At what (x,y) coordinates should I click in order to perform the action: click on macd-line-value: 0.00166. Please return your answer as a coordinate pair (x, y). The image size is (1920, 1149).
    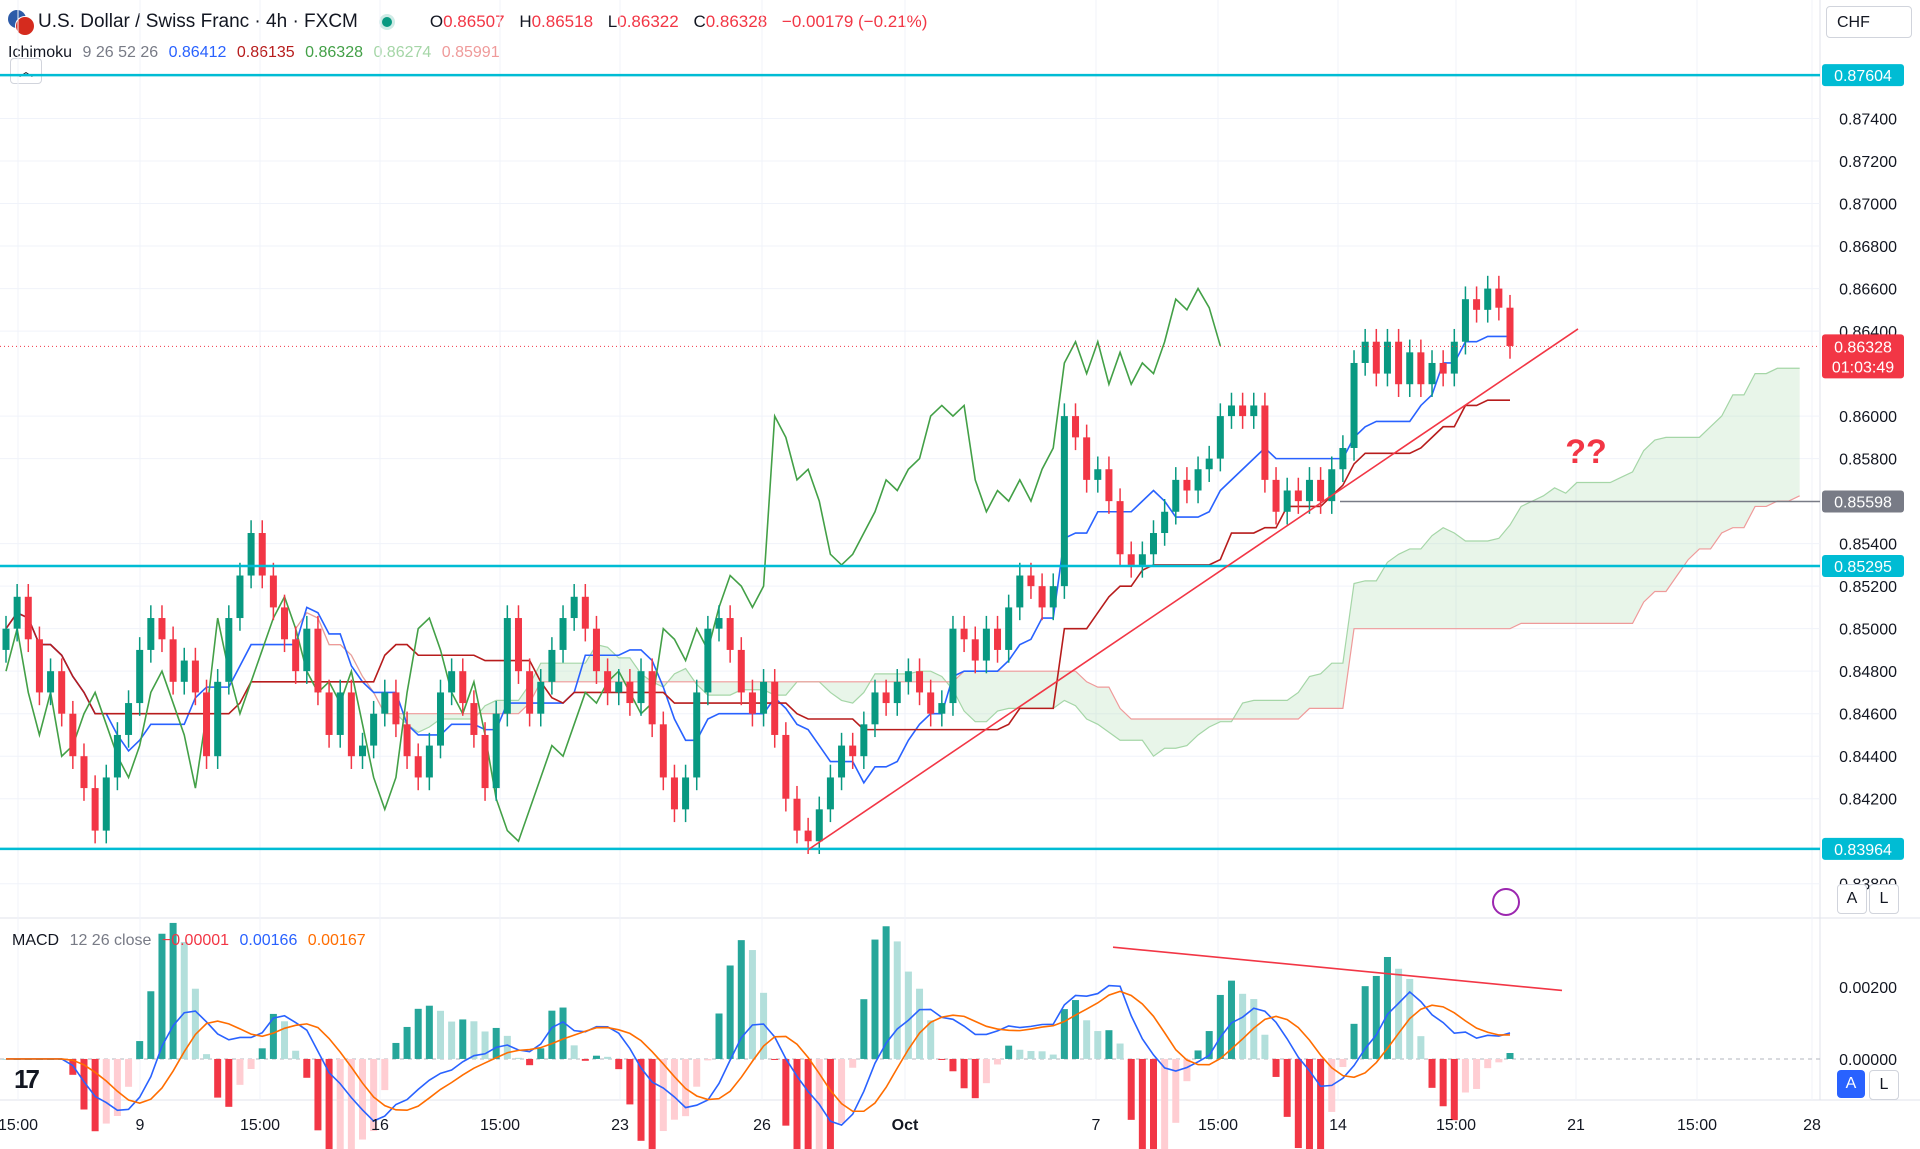
    Looking at the image, I should click on (268, 940).